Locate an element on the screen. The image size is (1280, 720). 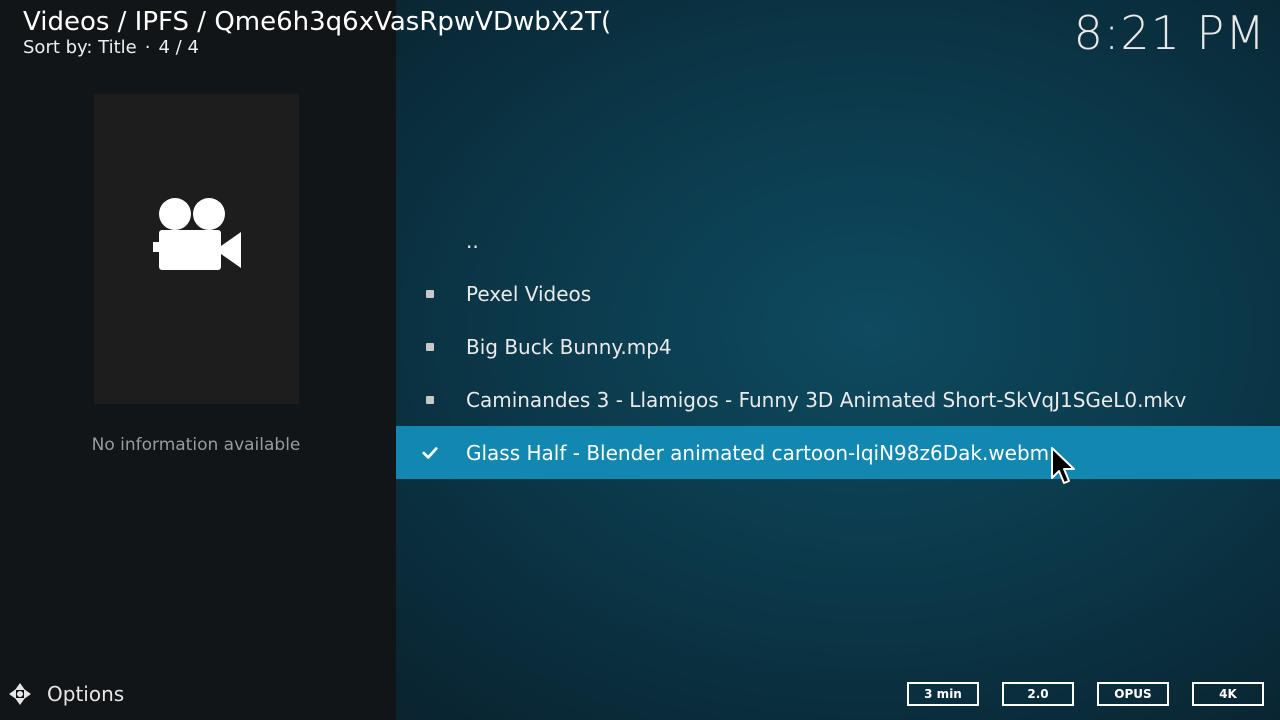
audio-codec-badge: OPUS is located at coordinates (1133, 694).